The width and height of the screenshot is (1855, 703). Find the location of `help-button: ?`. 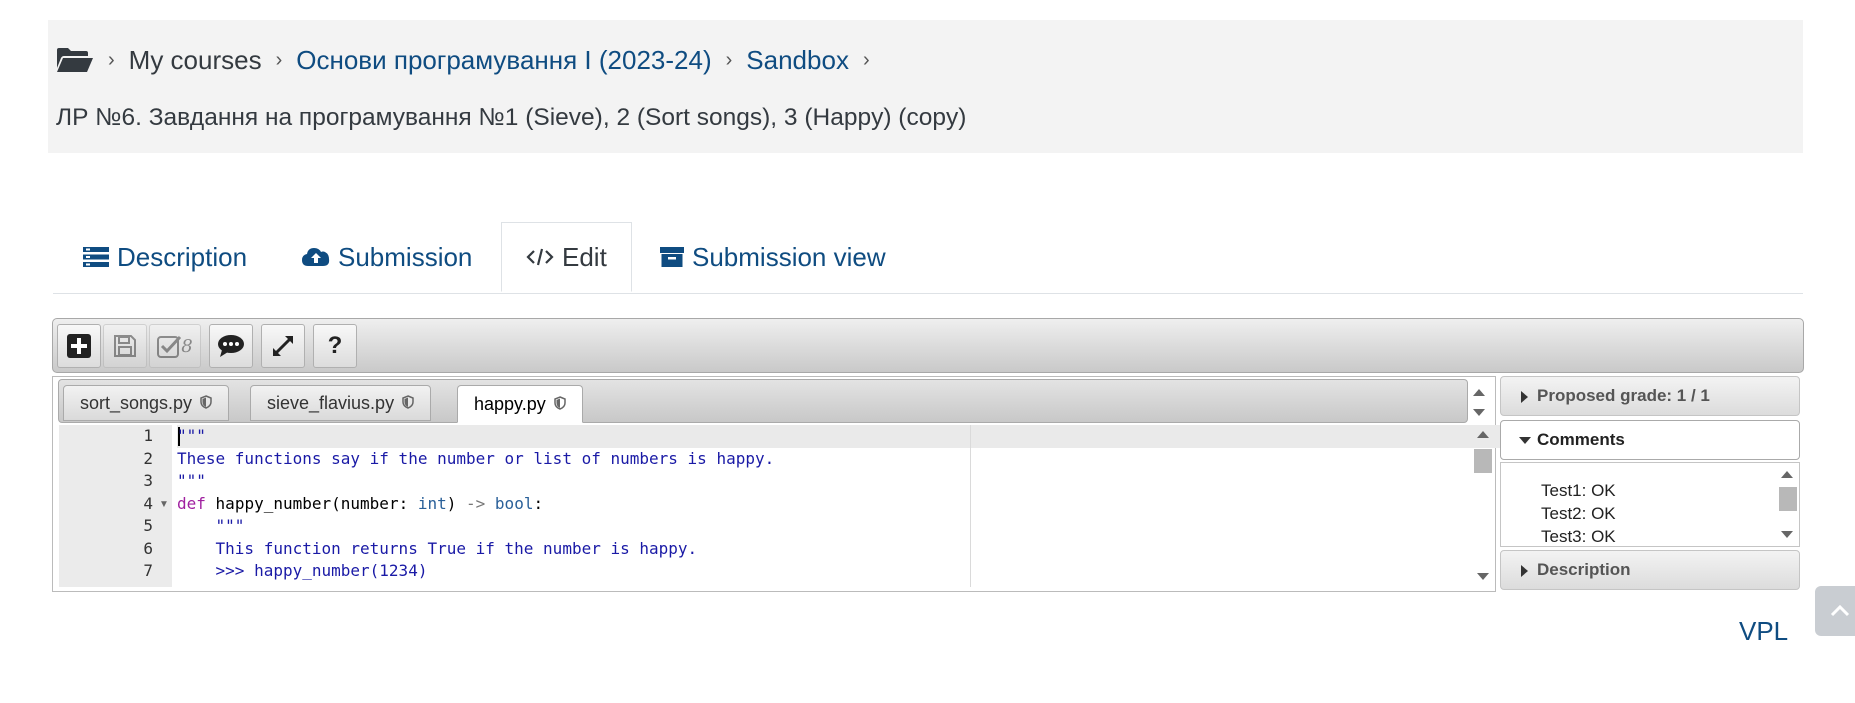

help-button: ? is located at coordinates (335, 346).